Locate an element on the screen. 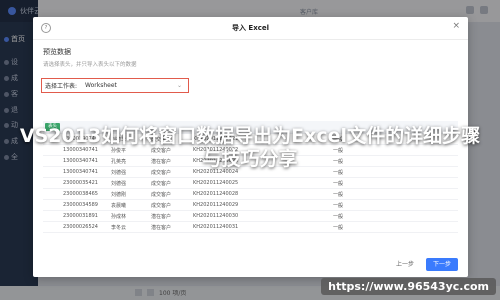 The height and width of the screenshot is (300, 500). table-row: 23000031891 孙成林 潜在客户 KH202011240030 一般 is located at coordinates (250, 216).